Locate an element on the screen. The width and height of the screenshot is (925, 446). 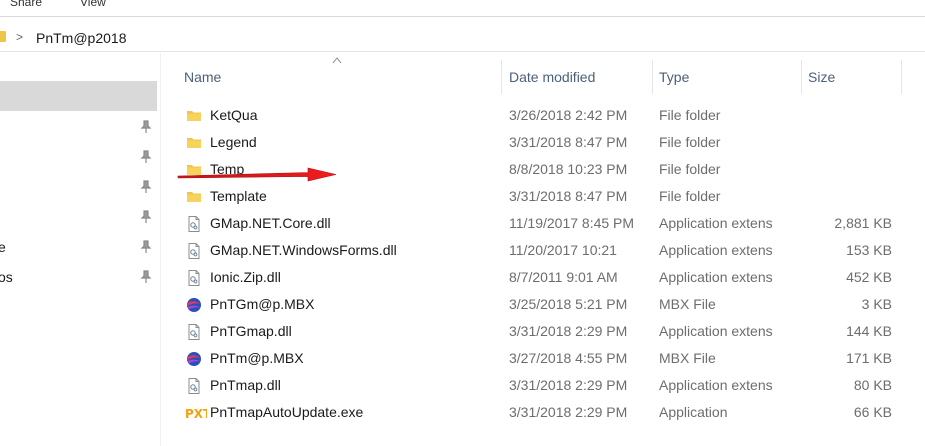
address-bar: > PnTm@p2018 is located at coordinates (462, 38).